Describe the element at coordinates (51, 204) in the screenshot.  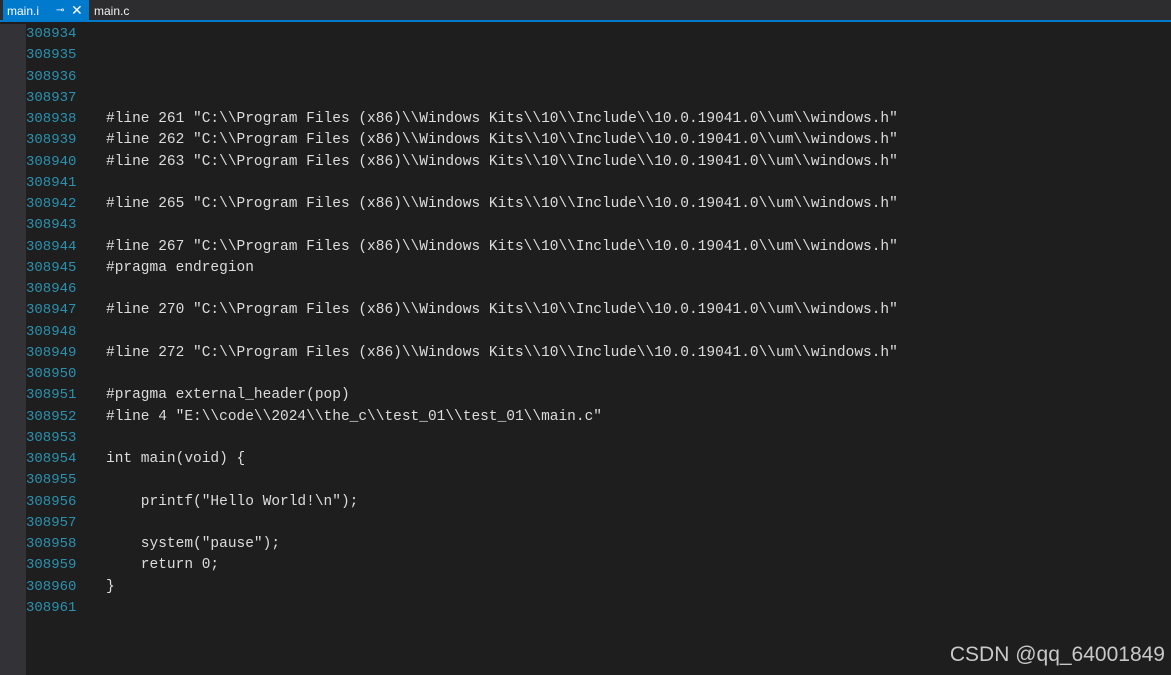
I see `line-number: 308942` at that location.